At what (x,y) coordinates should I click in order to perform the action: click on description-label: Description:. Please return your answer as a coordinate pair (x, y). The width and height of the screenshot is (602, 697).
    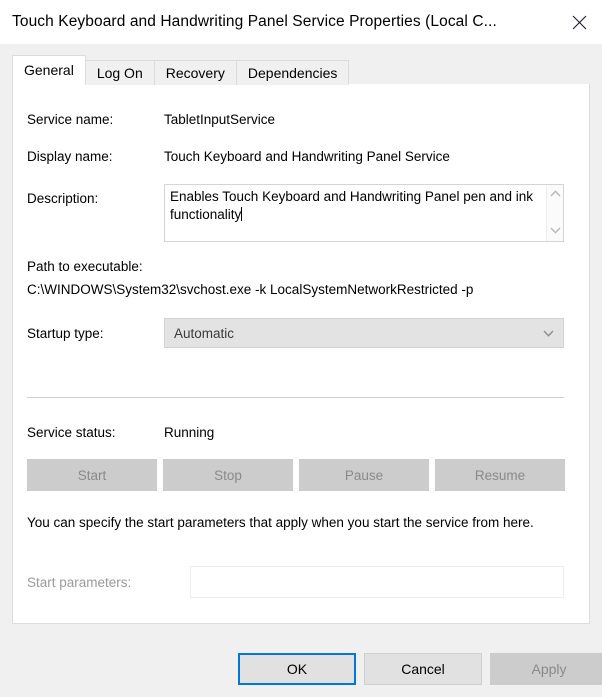
    Looking at the image, I should click on (63, 198).